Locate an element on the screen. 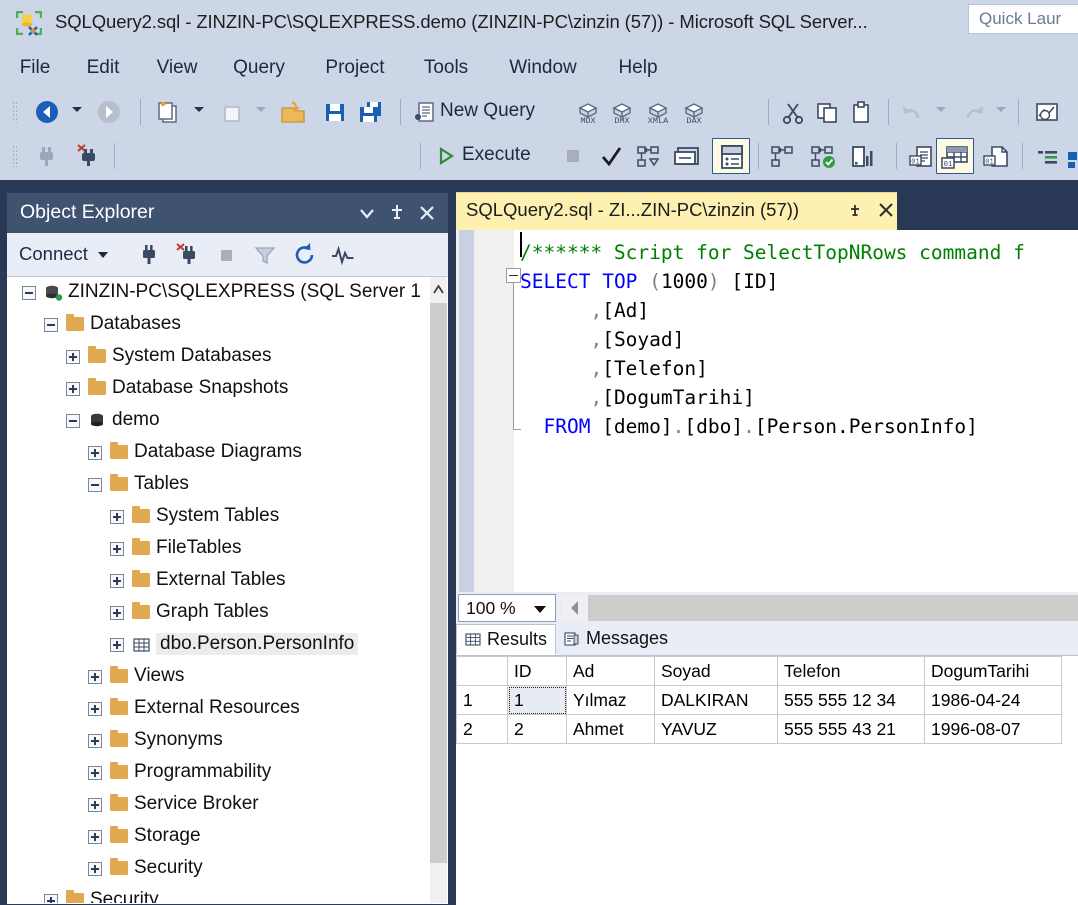 Image resolution: width=1078 pixels, height=905 pixels. new-dax-query-icon: DAX is located at coordinates (694, 112).